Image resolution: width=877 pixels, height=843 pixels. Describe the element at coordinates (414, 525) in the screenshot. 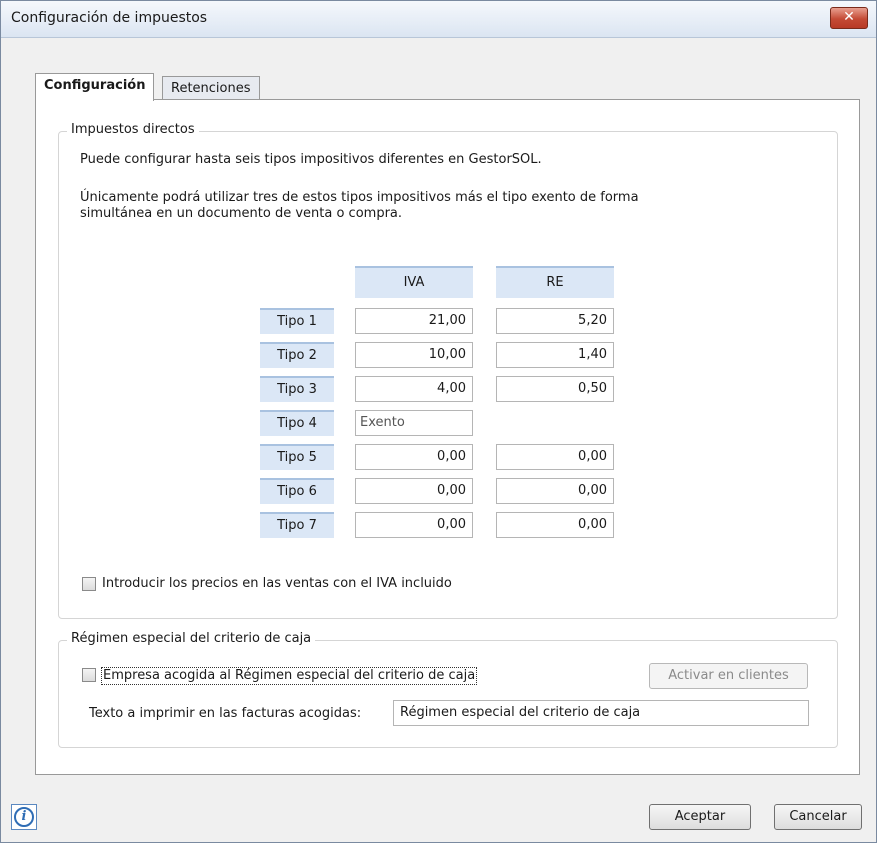

I see `iva-field-tipo-7: 0,00` at that location.